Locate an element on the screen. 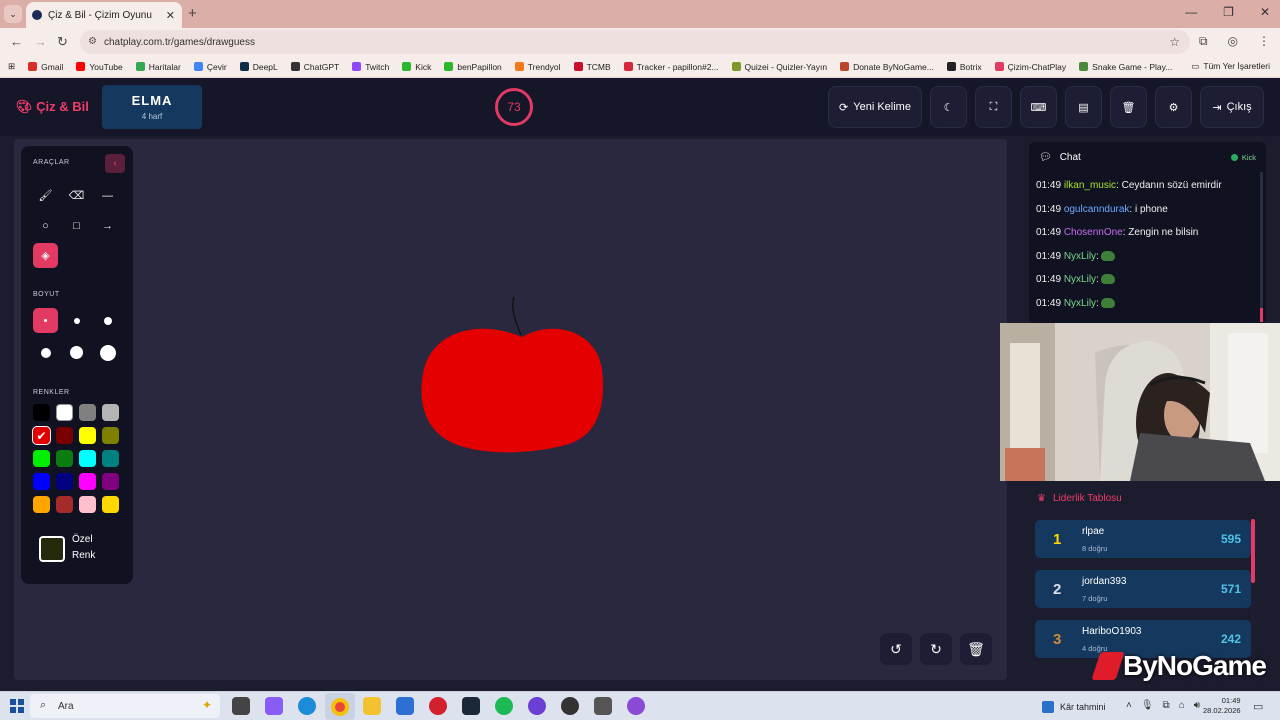 Image resolution: width=1280 pixels, height=720 pixels. line-tool: — is located at coordinates (107, 195).